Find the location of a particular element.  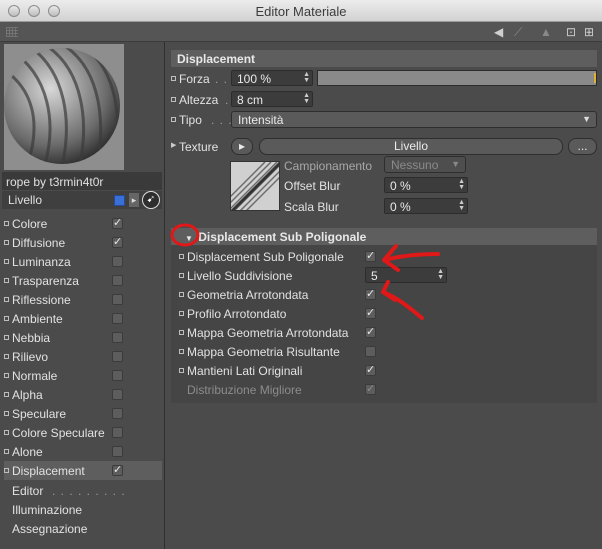

altezza-row: Altezza . 8 cm ▲ ▼ is located at coordinates (384, 100).